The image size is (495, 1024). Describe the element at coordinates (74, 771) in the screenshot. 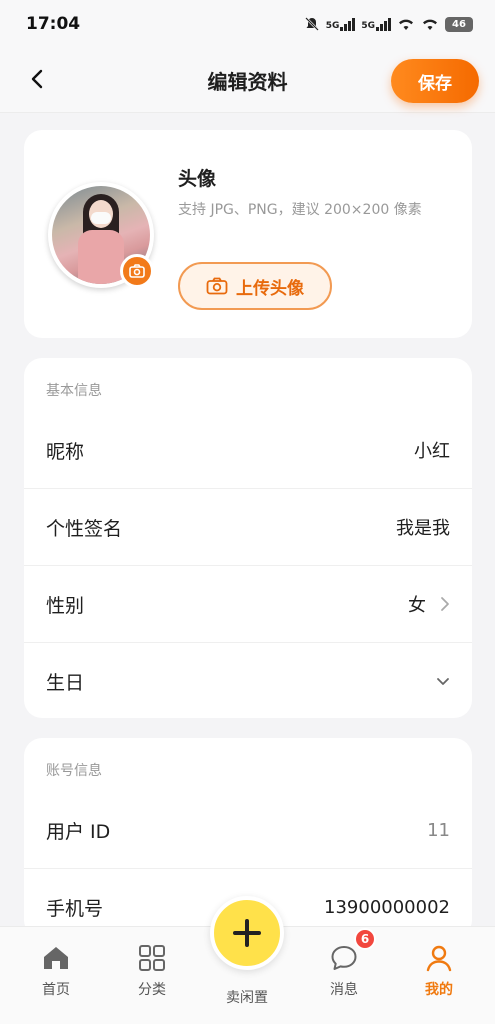

I see `section-label-account: 账号信息` at that location.